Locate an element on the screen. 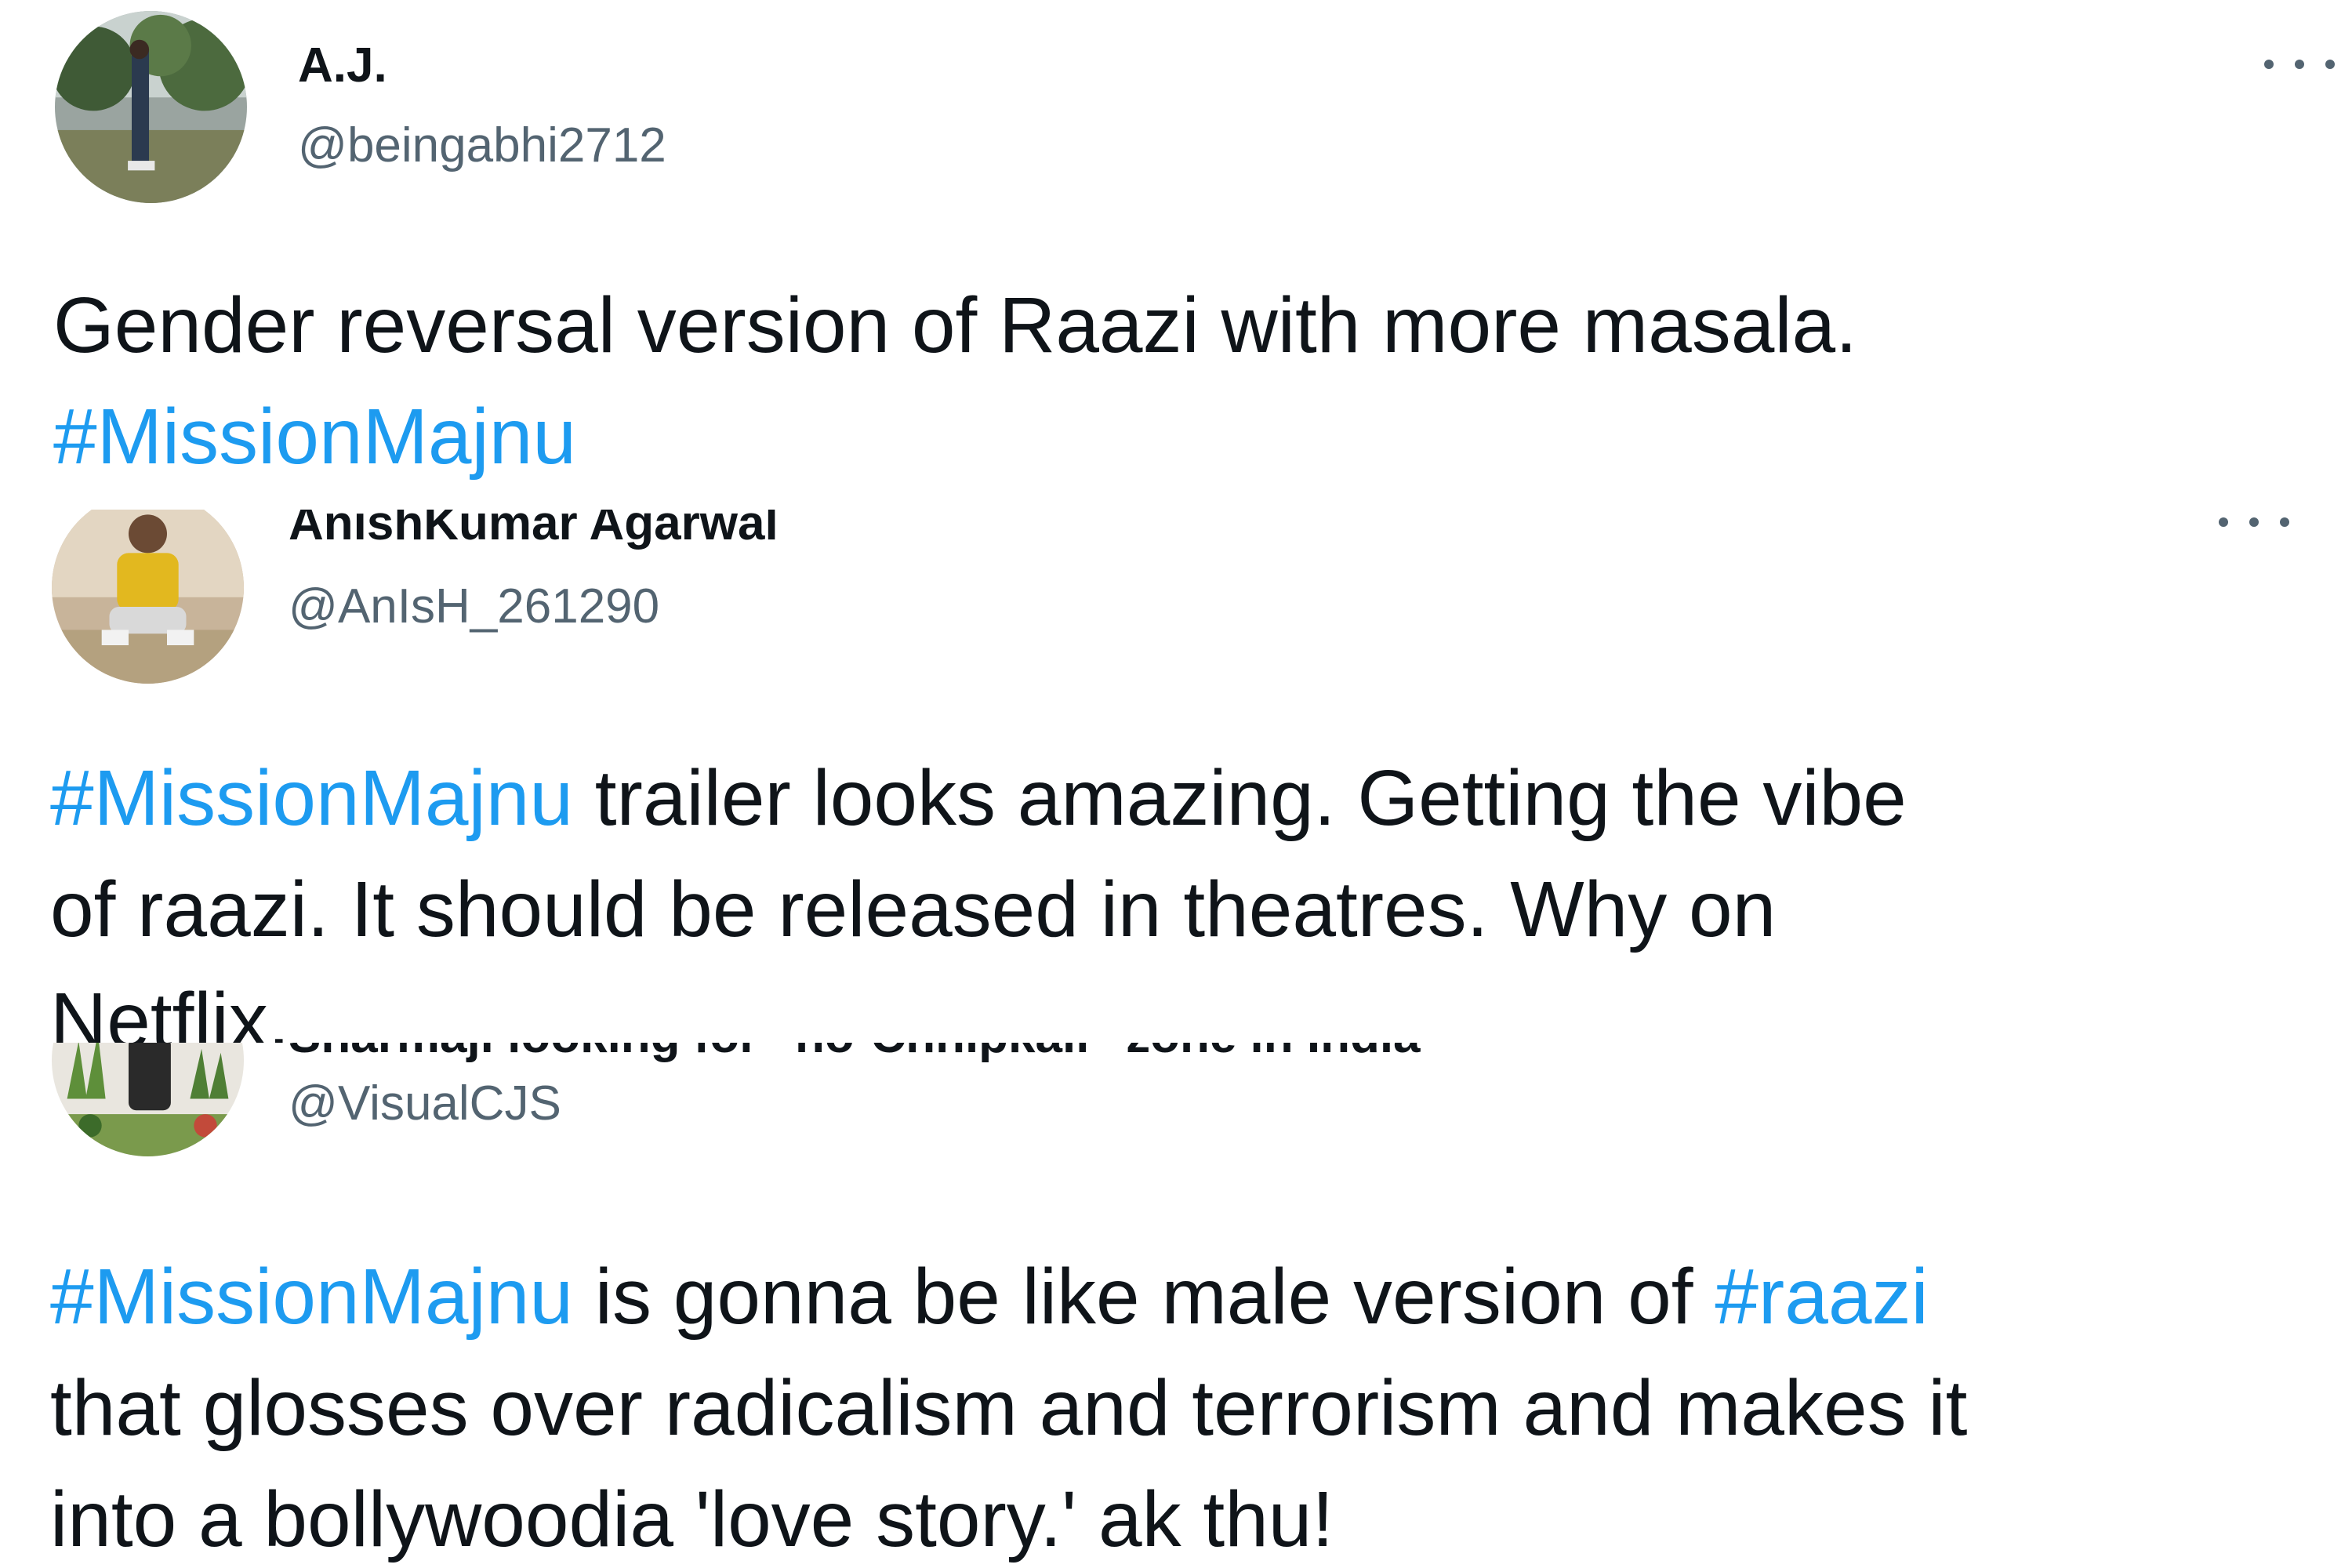 The height and width of the screenshot is (1568, 2352). user-handle: @AnIsH_261290 is located at coordinates (474, 606).